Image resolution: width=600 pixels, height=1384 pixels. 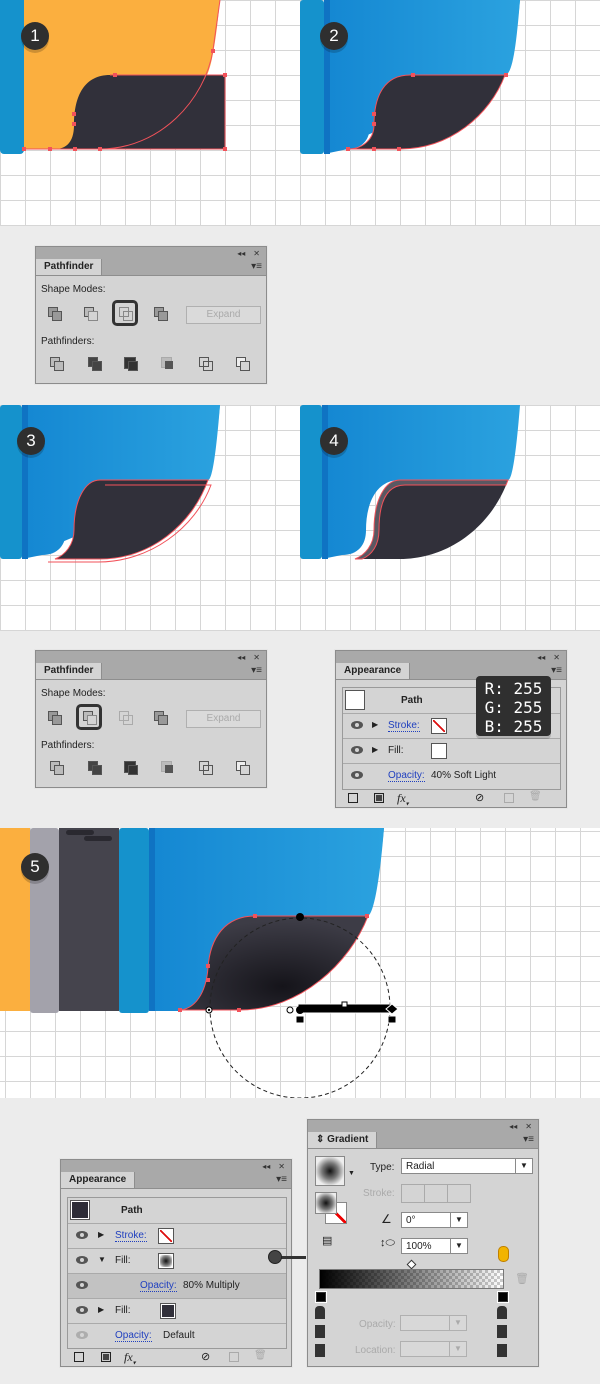 What do you see at coordinates (343, 1140) in the screenshot?
I see `tab-gradient: ⇕ Gradient` at bounding box center [343, 1140].